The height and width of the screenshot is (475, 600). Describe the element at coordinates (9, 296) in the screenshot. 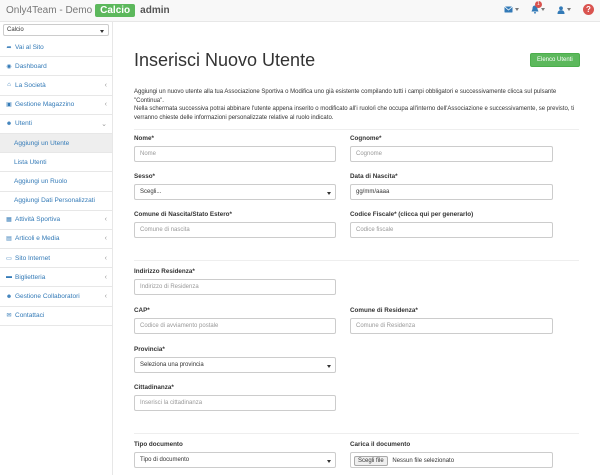

I see `collaborators-icon: ☻` at that location.